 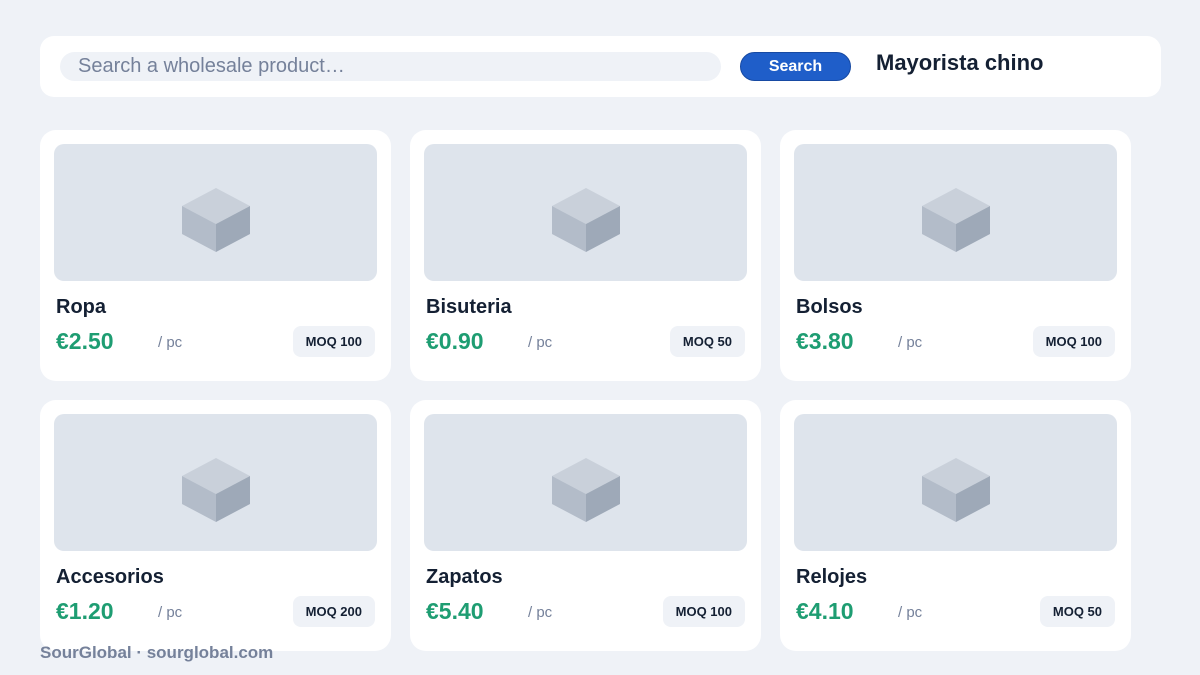 I want to click on product-card-bolsos: Bolsos €3.80 / pc MOQ 100, so click(x=955, y=255).